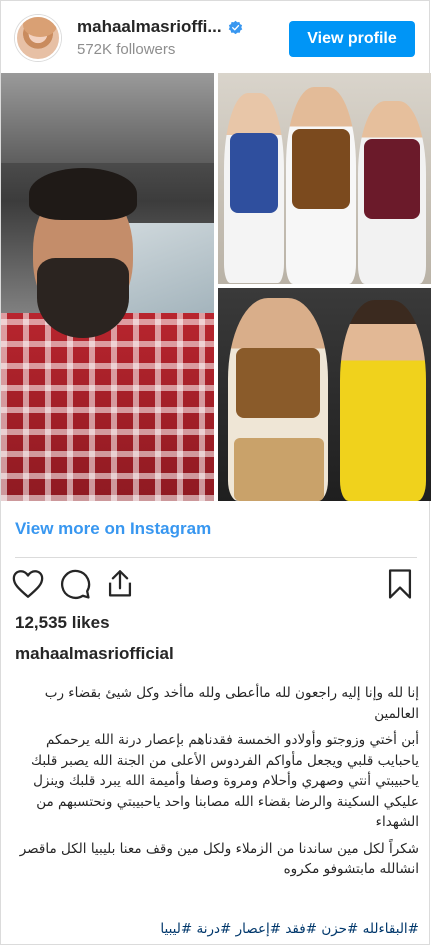 This screenshot has height=945, width=432. I want to click on divider, so click(216, 557).